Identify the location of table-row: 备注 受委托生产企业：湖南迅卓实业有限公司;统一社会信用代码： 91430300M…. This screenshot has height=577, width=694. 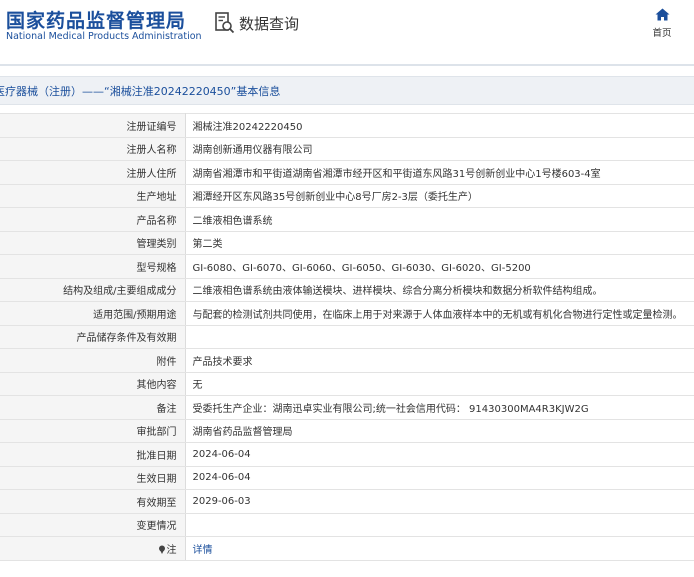
(347, 407).